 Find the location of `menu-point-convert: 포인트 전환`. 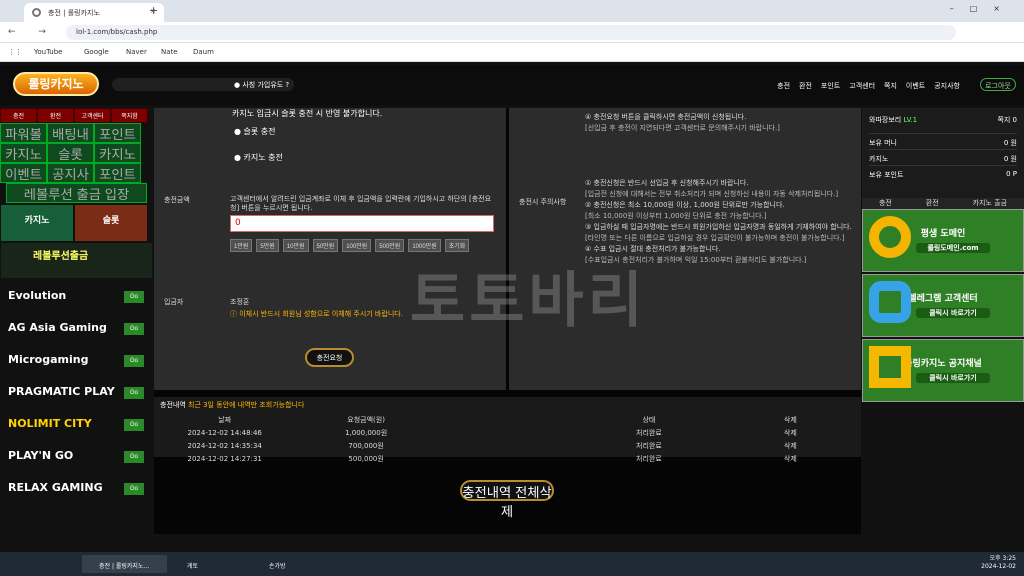

menu-point-convert: 포인트 전환 is located at coordinates (117, 142).